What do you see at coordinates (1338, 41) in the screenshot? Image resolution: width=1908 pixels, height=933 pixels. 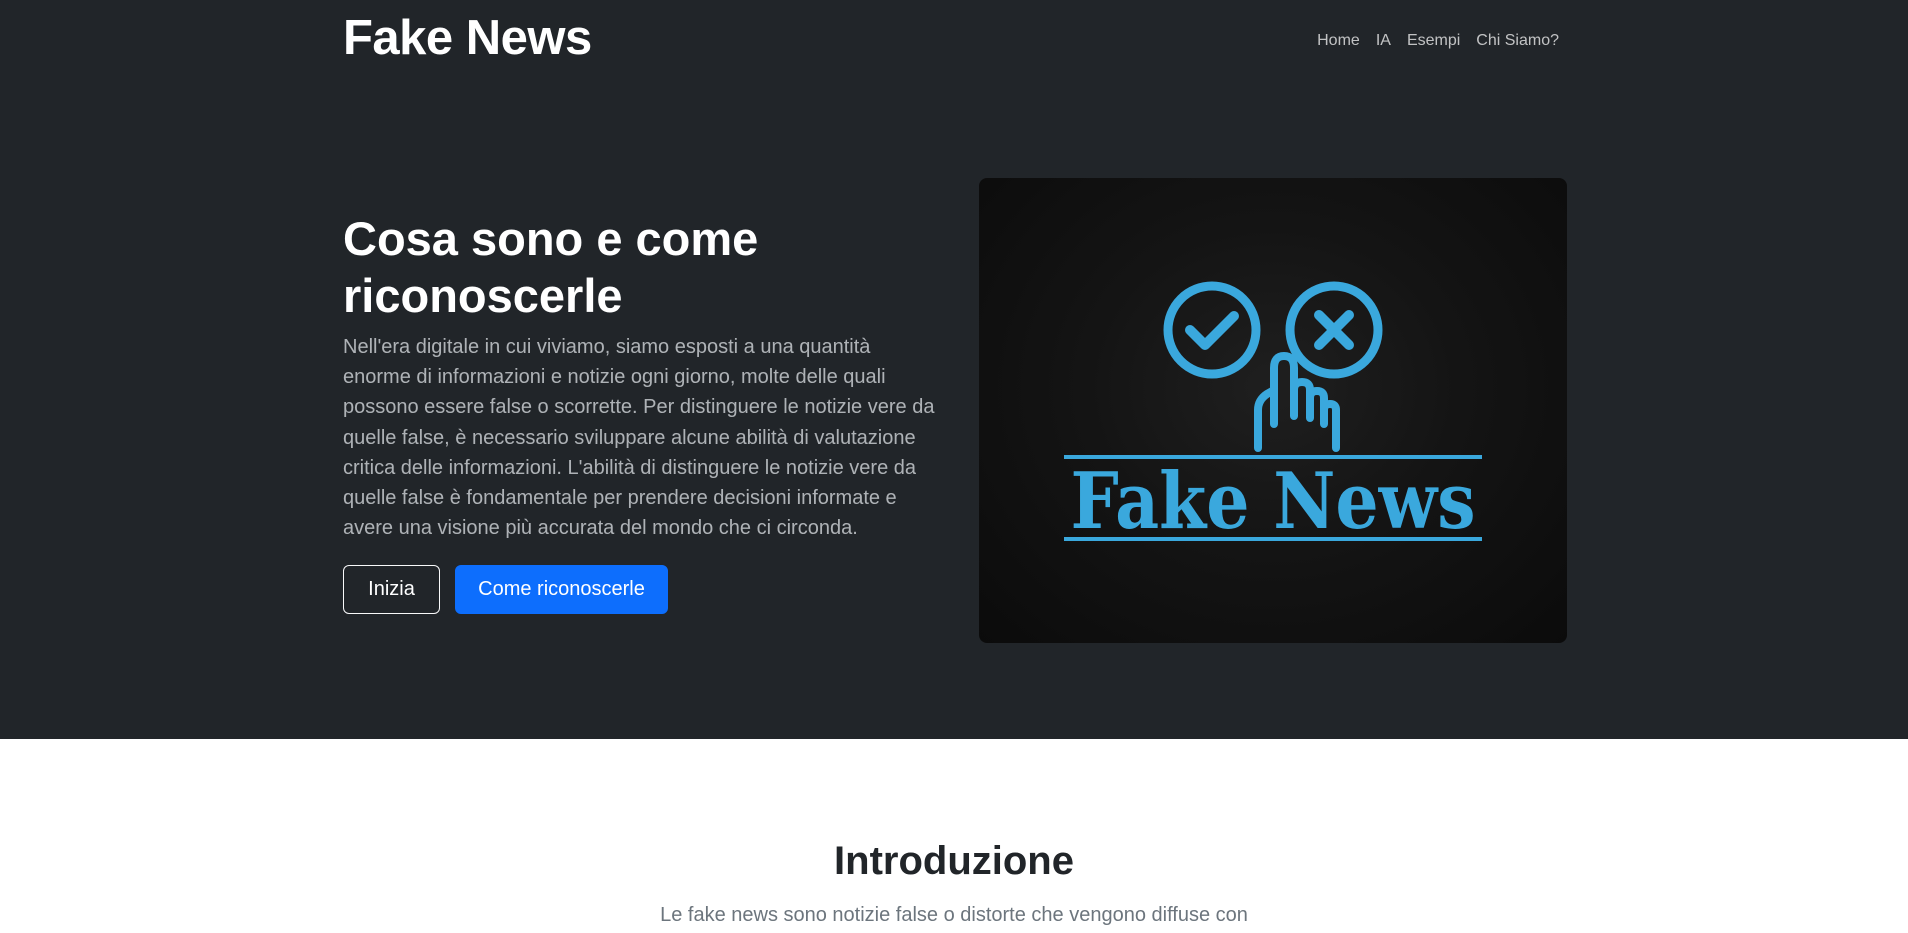 I see `nav-link-home: Home` at bounding box center [1338, 41].